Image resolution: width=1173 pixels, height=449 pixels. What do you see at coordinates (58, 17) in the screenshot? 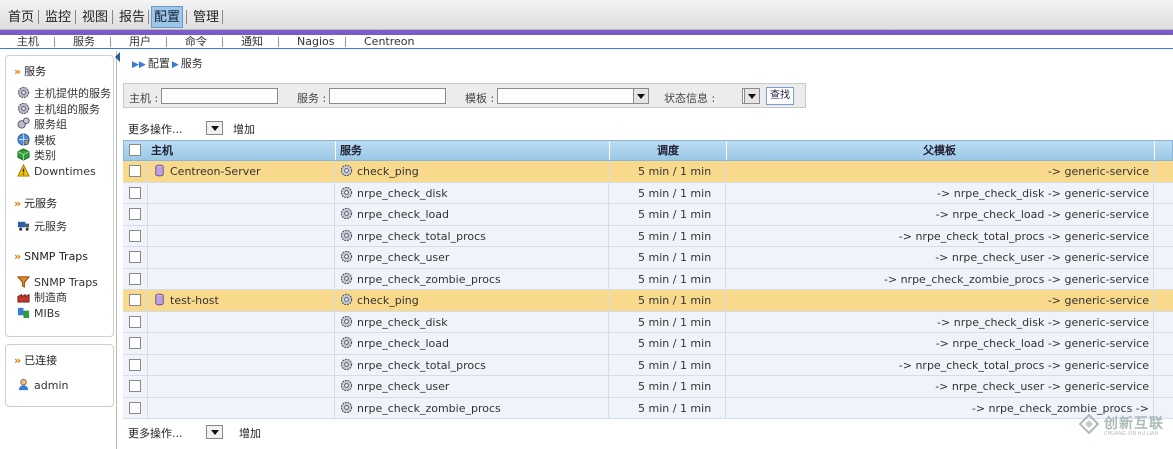
I see `nav-tab-monitoring: 监控` at bounding box center [58, 17].